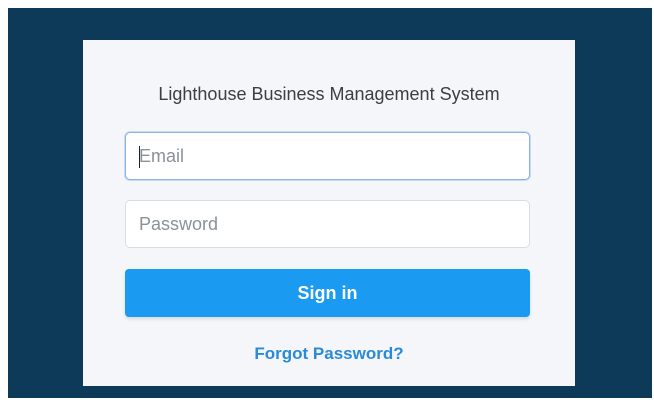 The height and width of the screenshot is (407, 654). I want to click on app-title: Lighthouse Business Management System, so click(329, 94).